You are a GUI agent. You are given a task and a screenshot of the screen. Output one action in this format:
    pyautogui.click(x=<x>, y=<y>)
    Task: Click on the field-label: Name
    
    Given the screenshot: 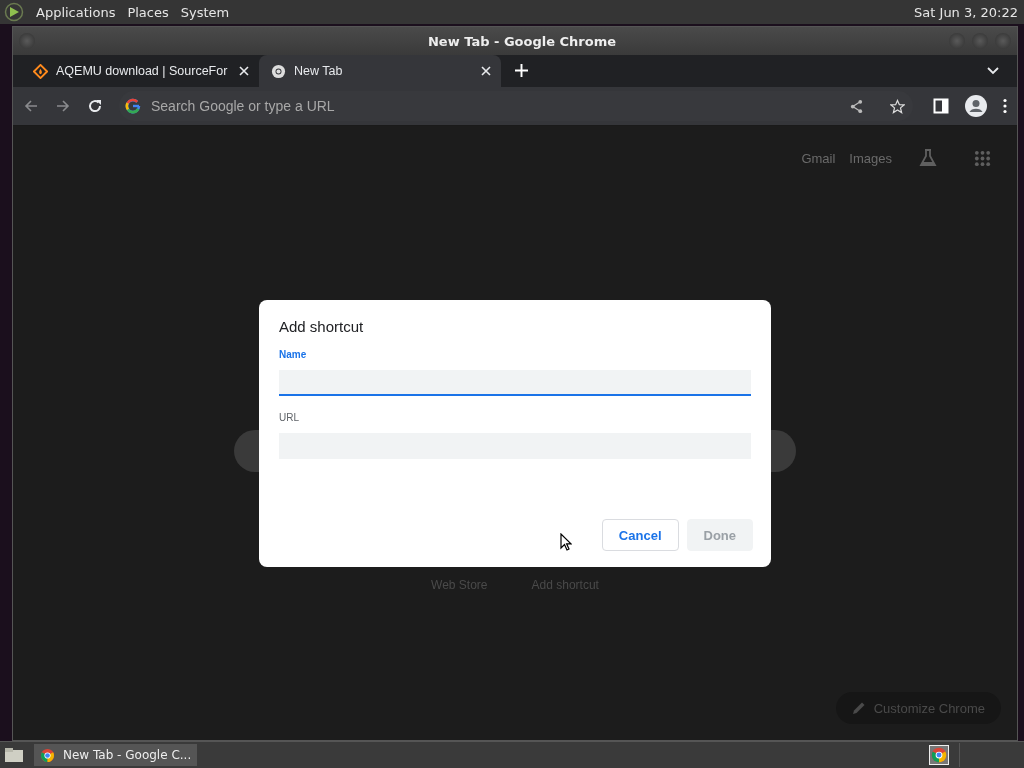 What is the action you would take?
    pyautogui.click(x=293, y=354)
    